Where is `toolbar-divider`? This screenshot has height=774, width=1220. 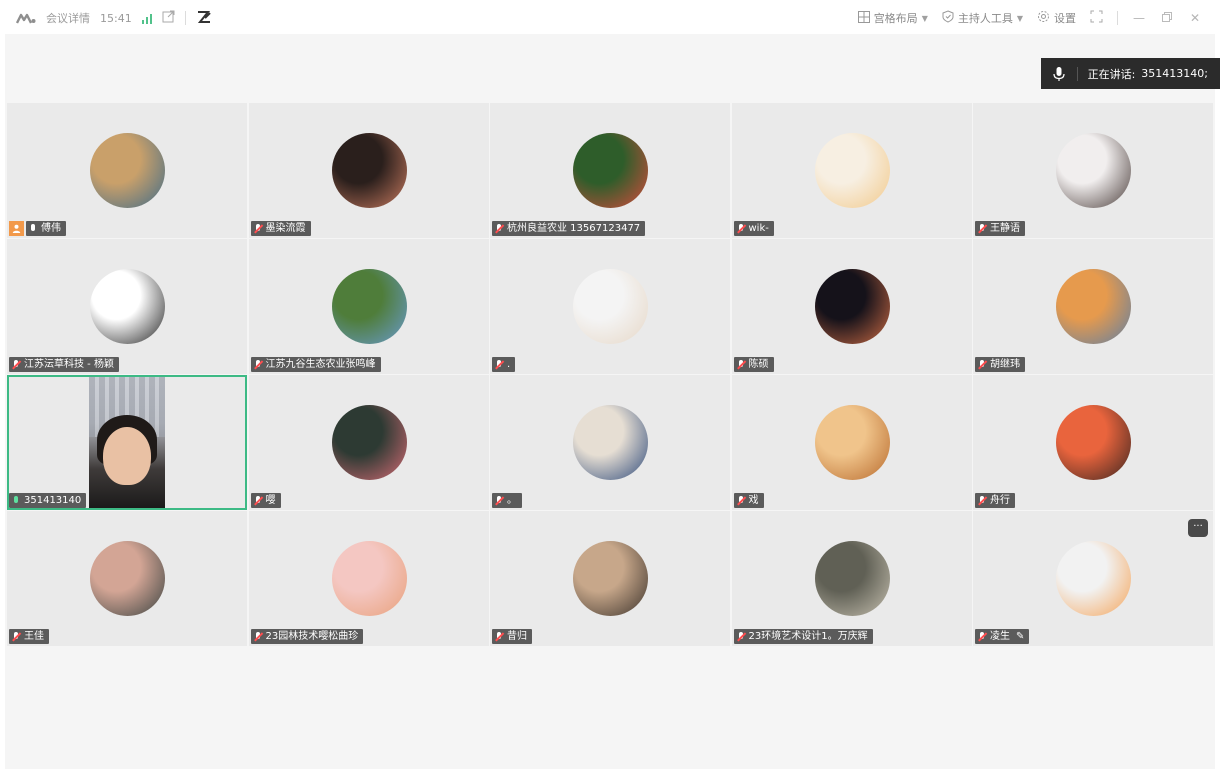
toolbar-divider is located at coordinates (1117, 18).